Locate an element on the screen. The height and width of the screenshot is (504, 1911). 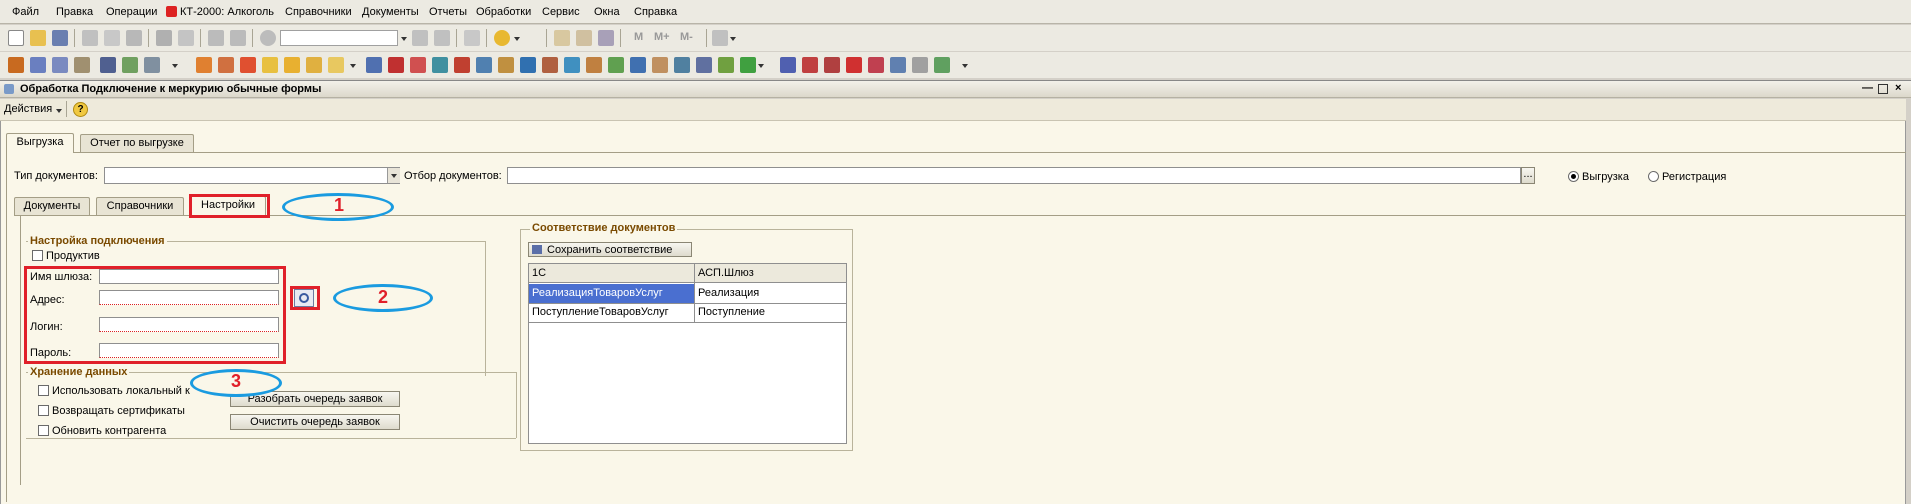
radio-registration is located at coordinates (1653, 176).